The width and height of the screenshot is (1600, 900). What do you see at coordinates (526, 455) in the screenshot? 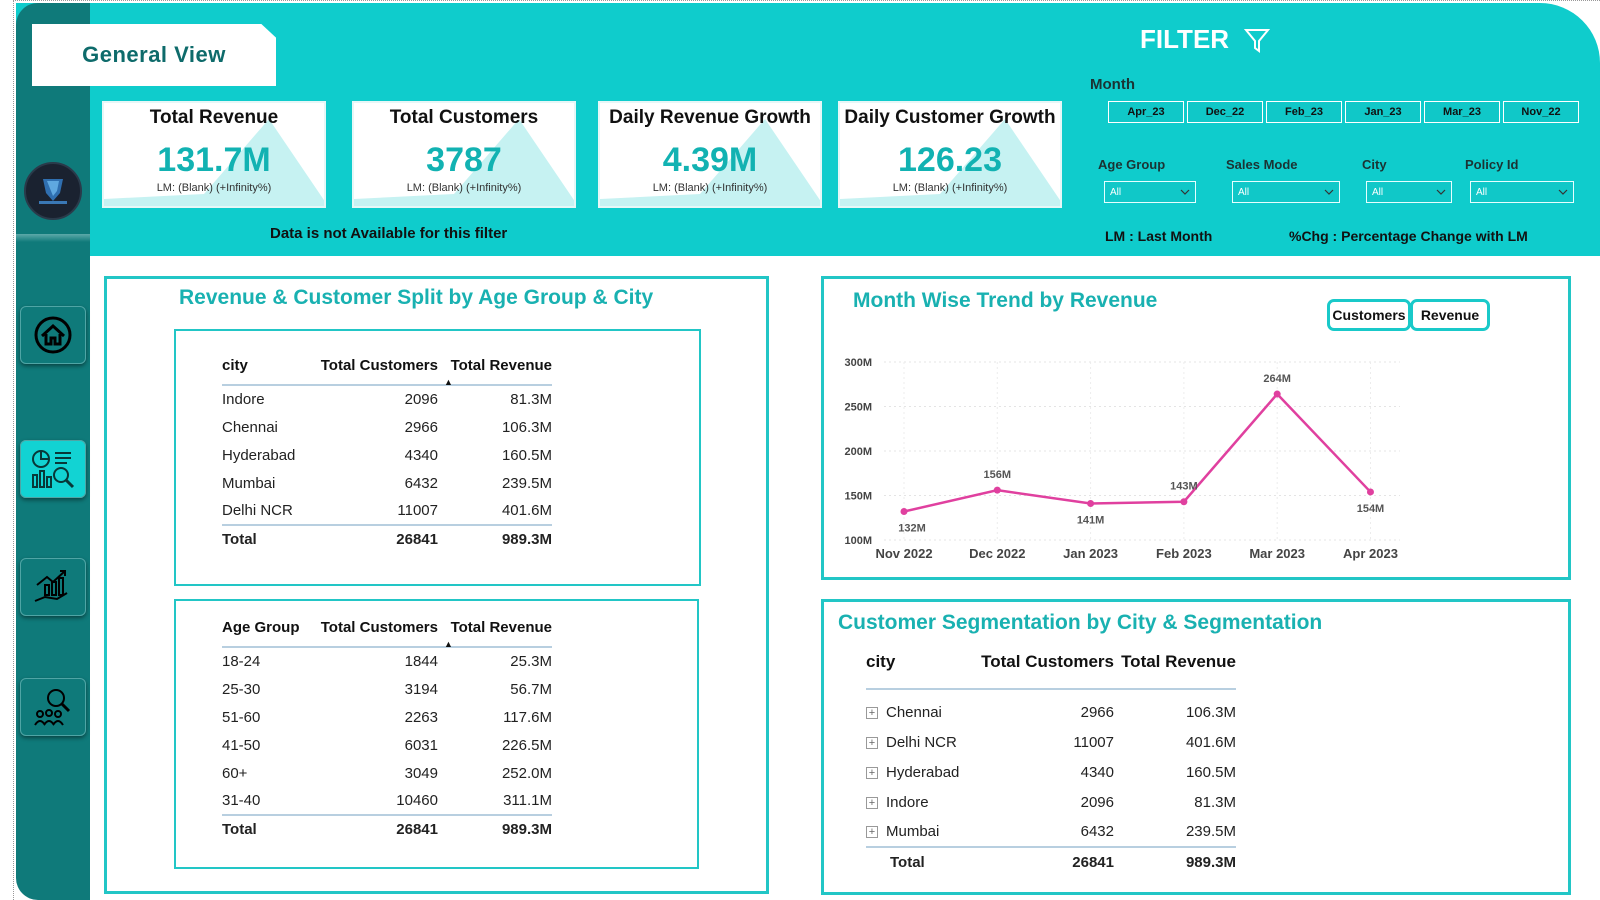
I see `table-cell: 160.5M` at bounding box center [526, 455].